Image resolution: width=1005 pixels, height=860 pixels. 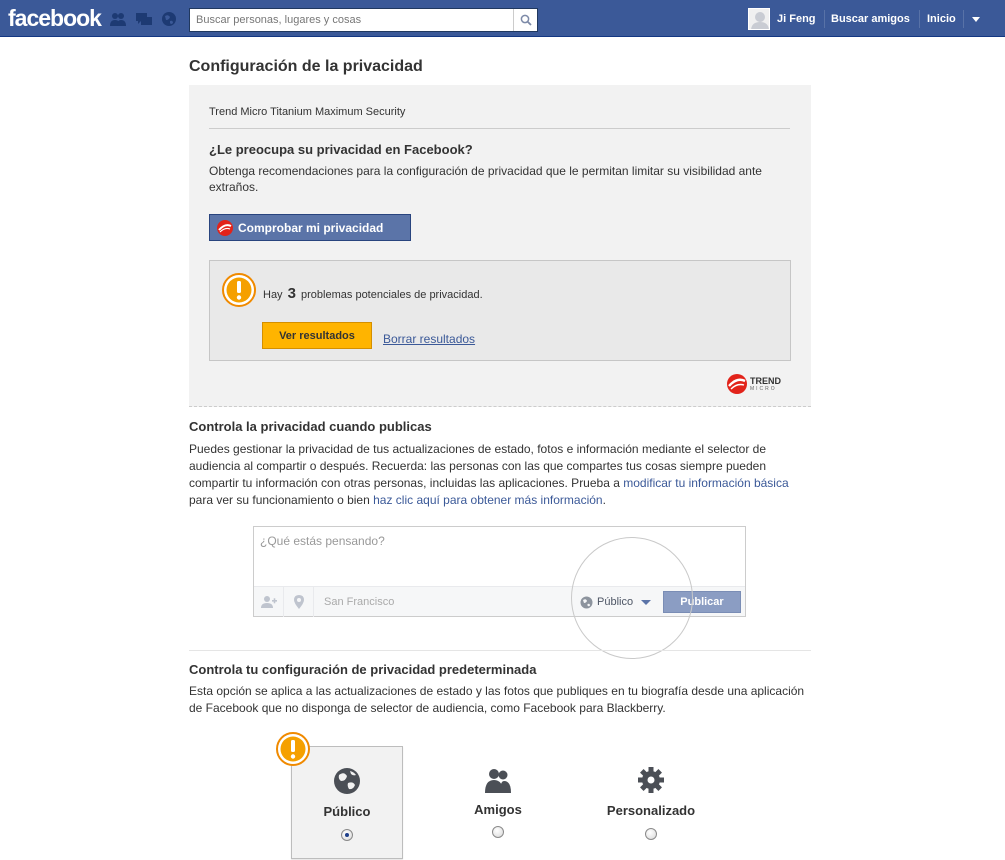 I want to click on publish-text-3: ., so click(x=604, y=500).